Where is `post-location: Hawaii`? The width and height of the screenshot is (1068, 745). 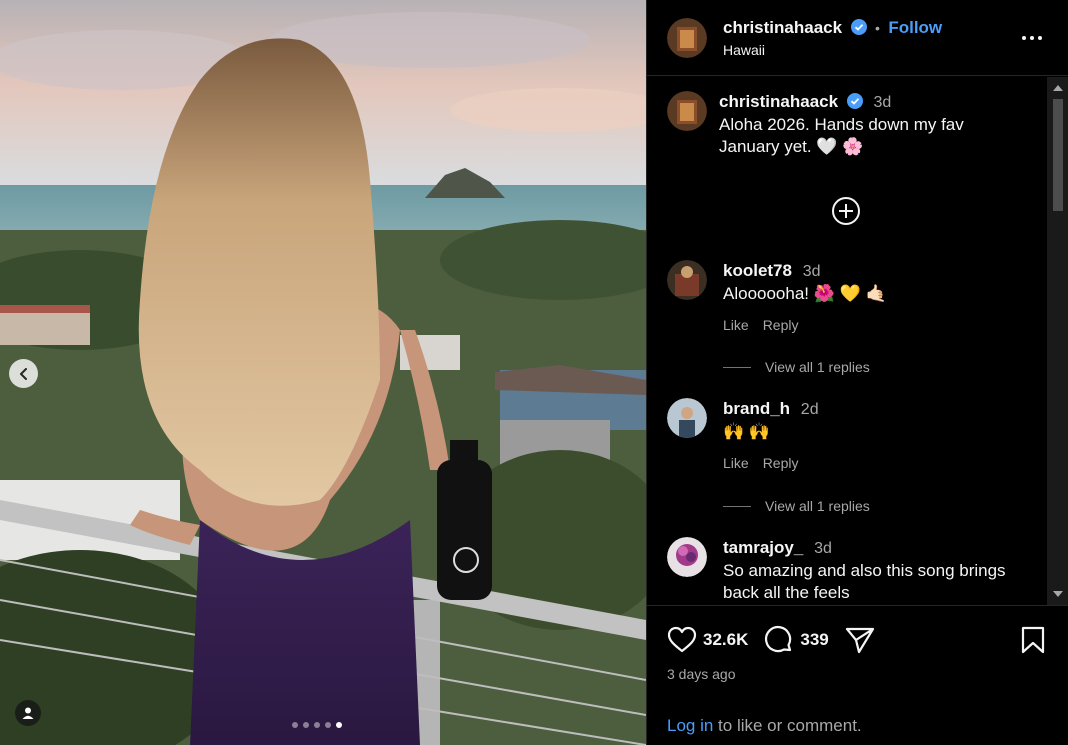 post-location: Hawaii is located at coordinates (832, 50).